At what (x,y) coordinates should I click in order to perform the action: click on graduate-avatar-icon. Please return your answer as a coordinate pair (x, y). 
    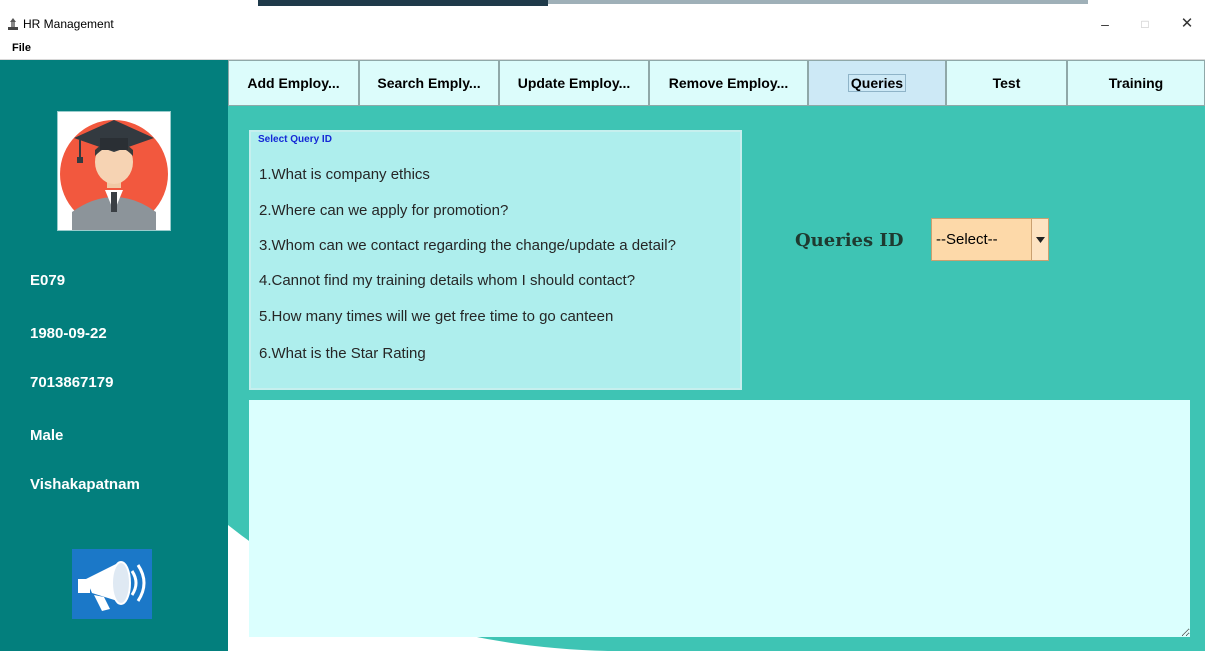
    Looking at the image, I should click on (114, 175).